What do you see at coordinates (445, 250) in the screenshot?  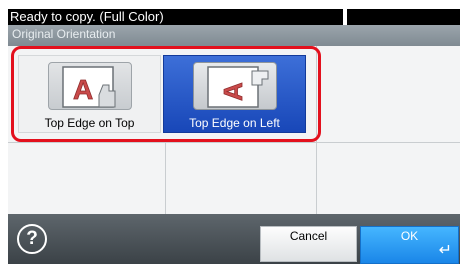 I see `enter-icon: ↵` at bounding box center [445, 250].